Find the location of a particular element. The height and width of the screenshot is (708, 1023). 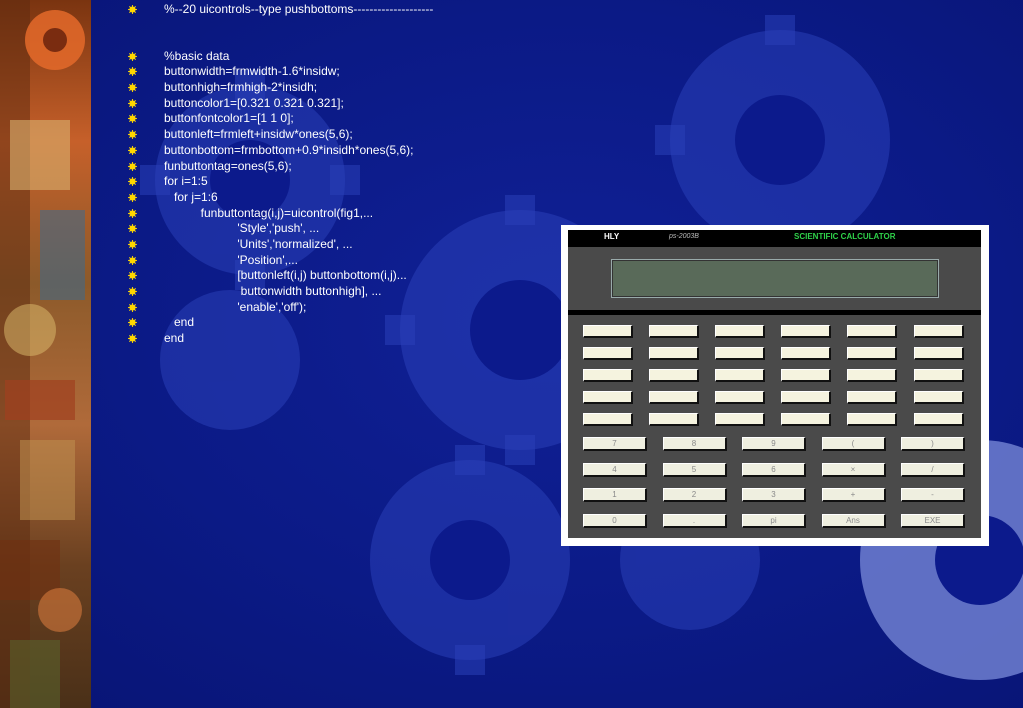

number-key: 9 is located at coordinates (774, 444).